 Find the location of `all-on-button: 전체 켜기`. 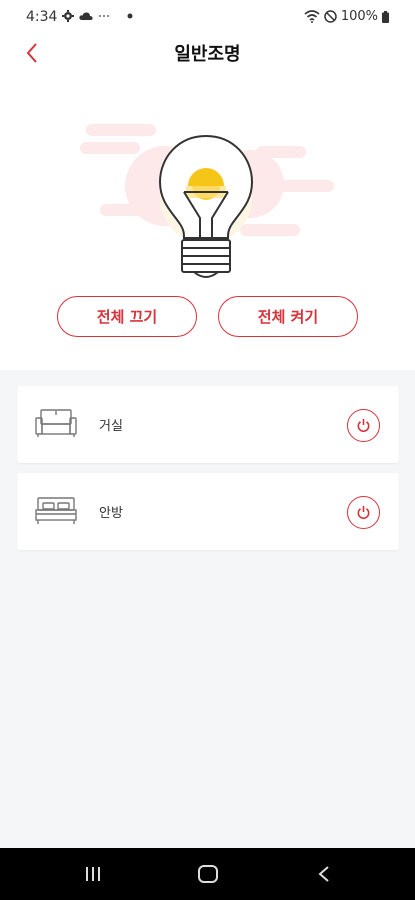

all-on-button: 전체 켜기 is located at coordinates (288, 316).